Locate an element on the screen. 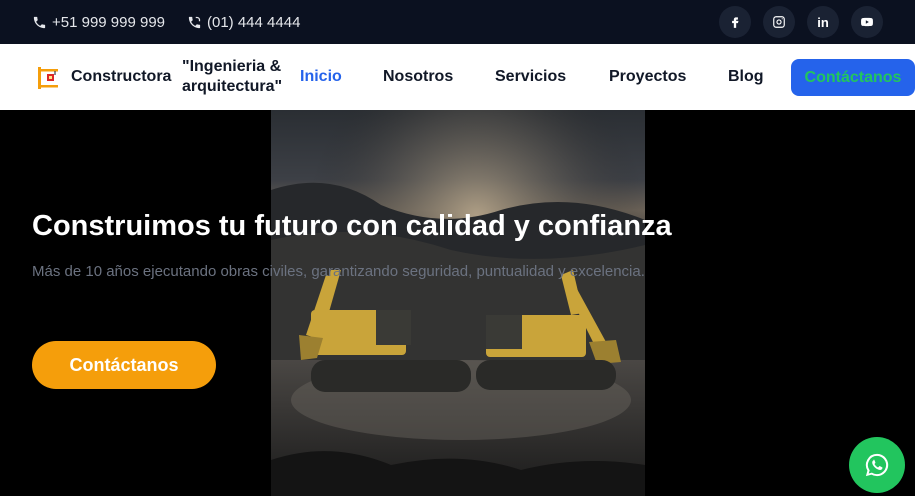 The height and width of the screenshot is (496, 915). phone-icon is located at coordinates (39, 22).